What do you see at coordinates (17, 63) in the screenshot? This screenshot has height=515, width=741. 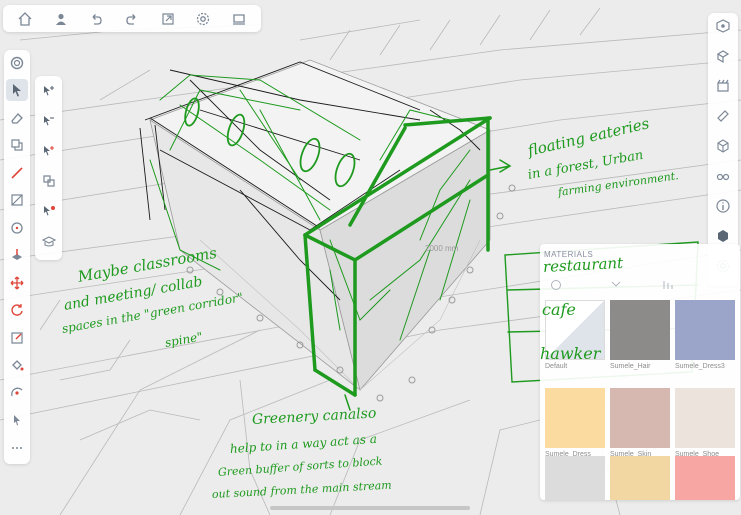 I see `modes-icon` at bounding box center [17, 63].